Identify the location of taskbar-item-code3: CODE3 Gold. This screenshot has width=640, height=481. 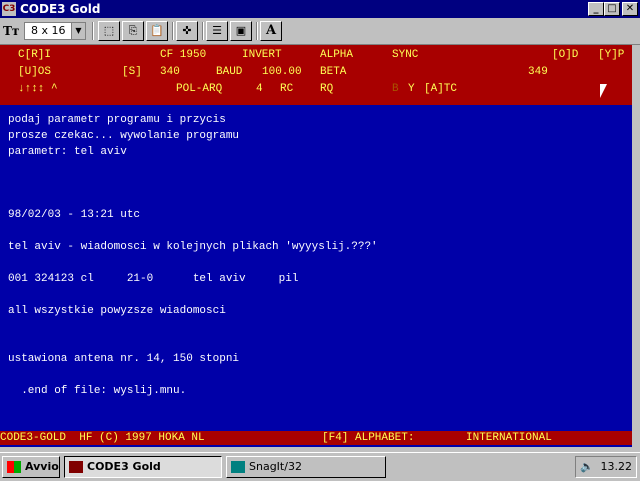
(143, 467).